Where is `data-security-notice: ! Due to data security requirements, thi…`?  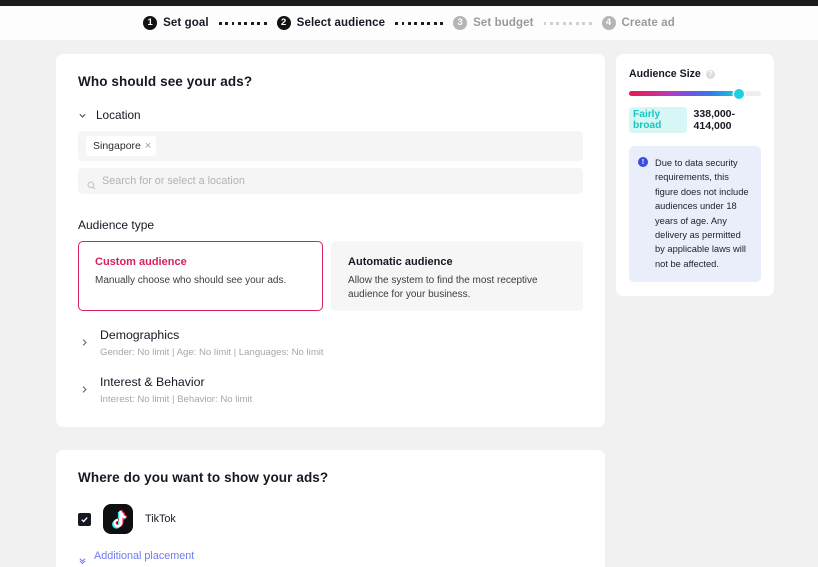 data-security-notice: ! Due to data security requirements, thi… is located at coordinates (695, 214).